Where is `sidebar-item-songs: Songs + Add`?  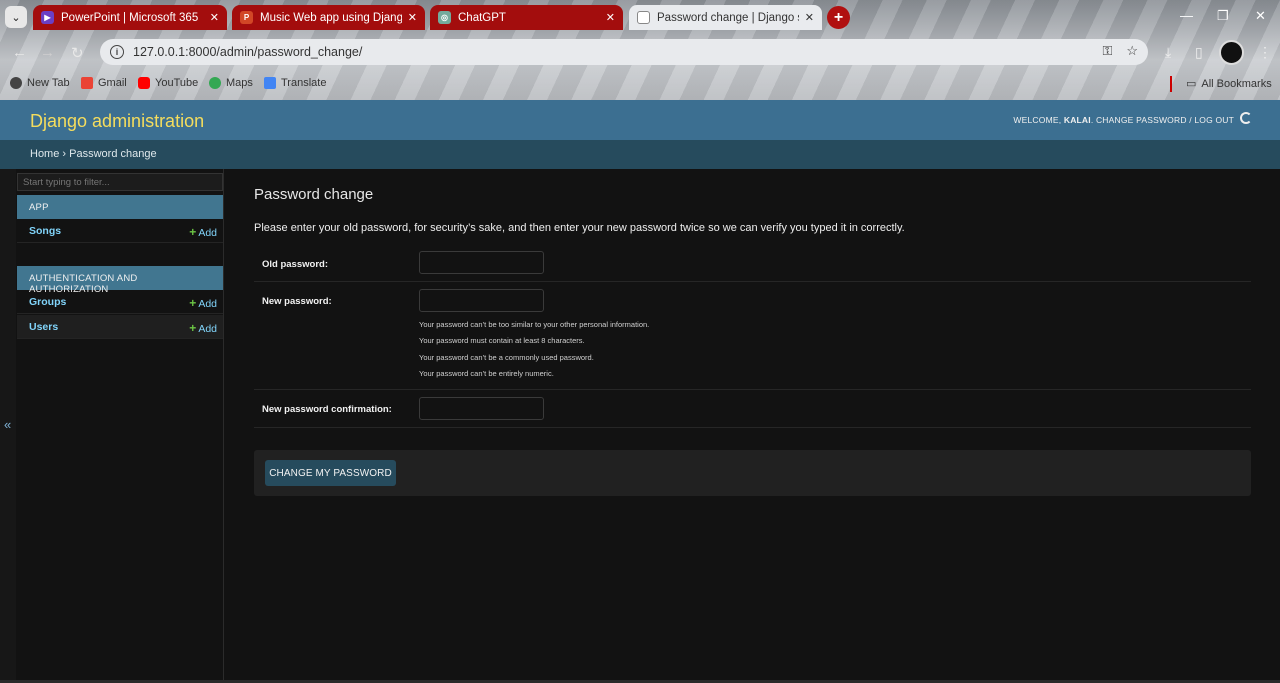
sidebar-item-songs: Songs + Add is located at coordinates (120, 231).